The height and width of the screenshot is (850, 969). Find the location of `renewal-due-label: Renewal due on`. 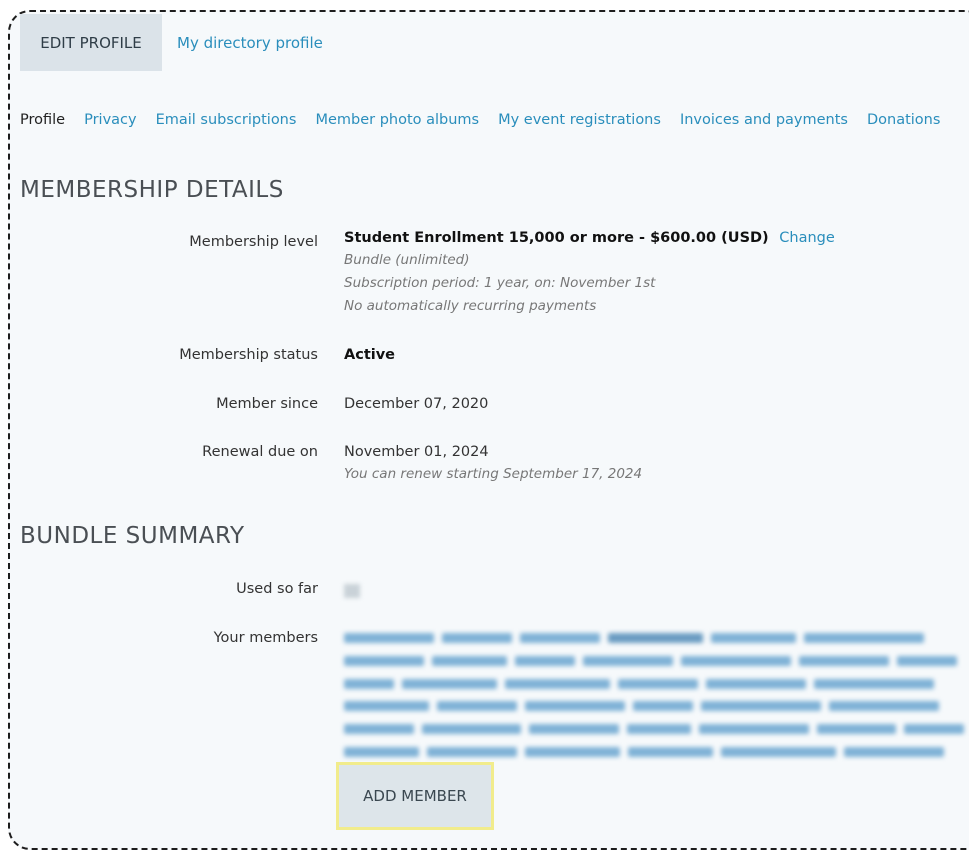

renewal-due-label: Renewal due on is located at coordinates (260, 452).